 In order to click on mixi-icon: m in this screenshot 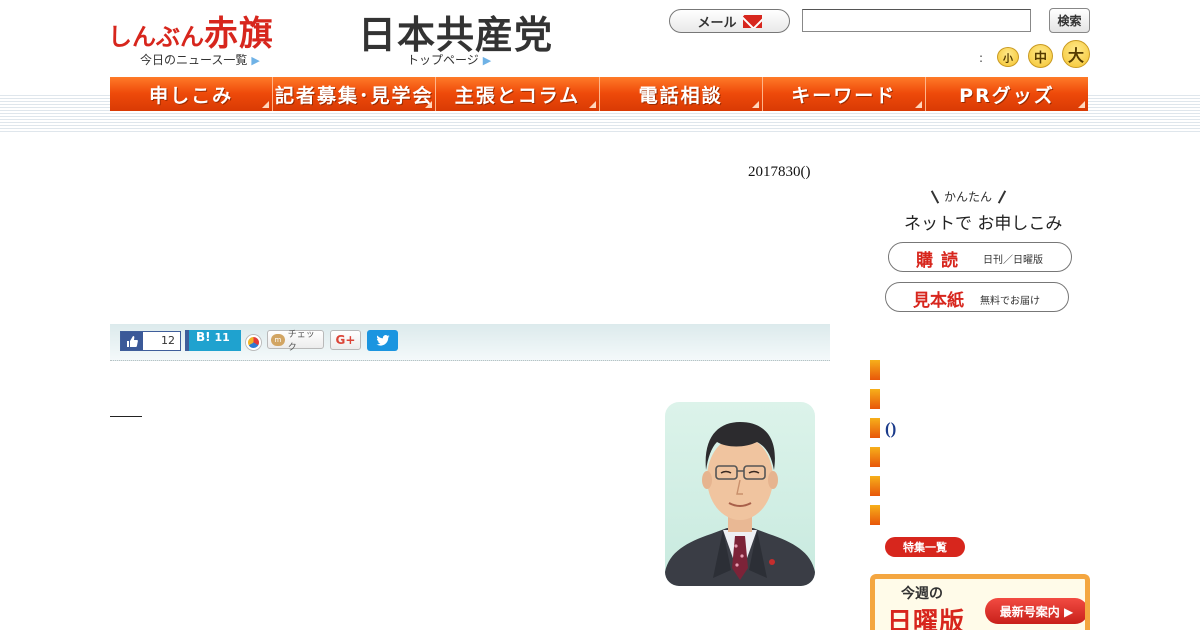, I will do `click(278, 339)`.